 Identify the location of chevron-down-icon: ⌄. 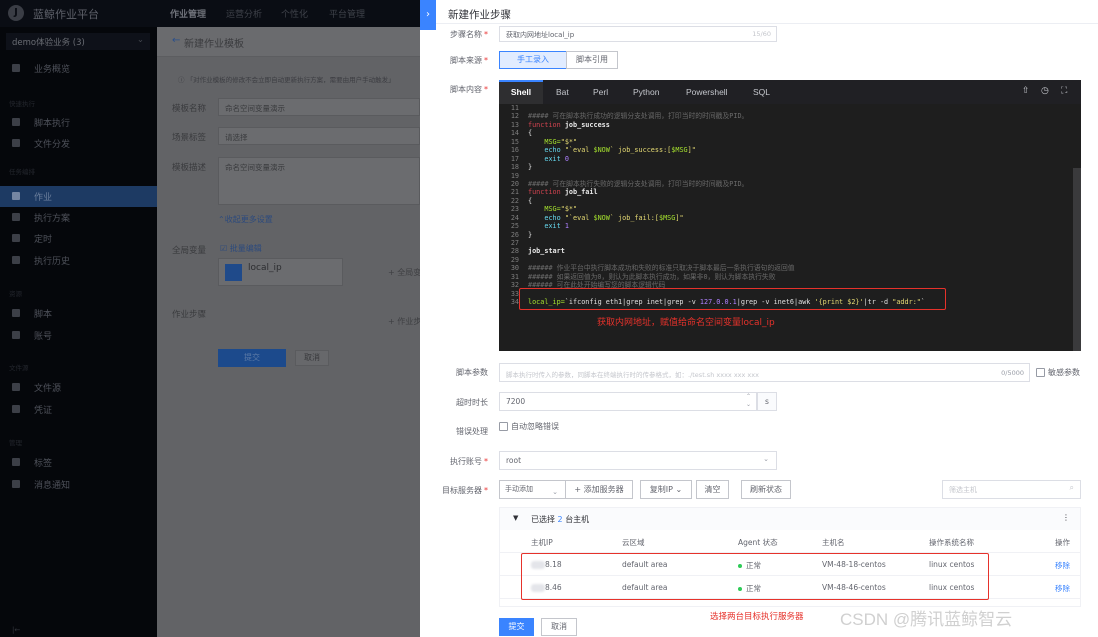
(555, 492).